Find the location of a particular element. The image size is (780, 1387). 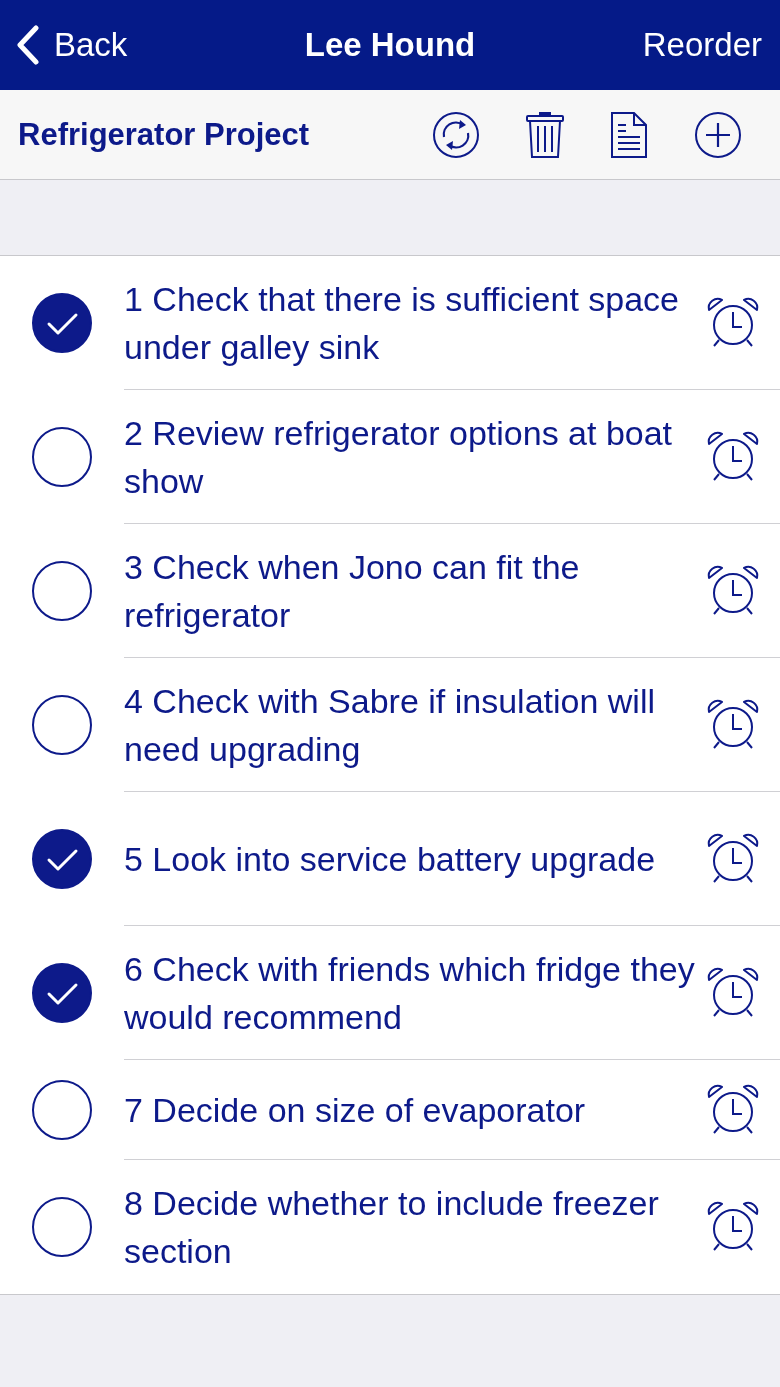

trash-icon is located at coordinates (545, 134).